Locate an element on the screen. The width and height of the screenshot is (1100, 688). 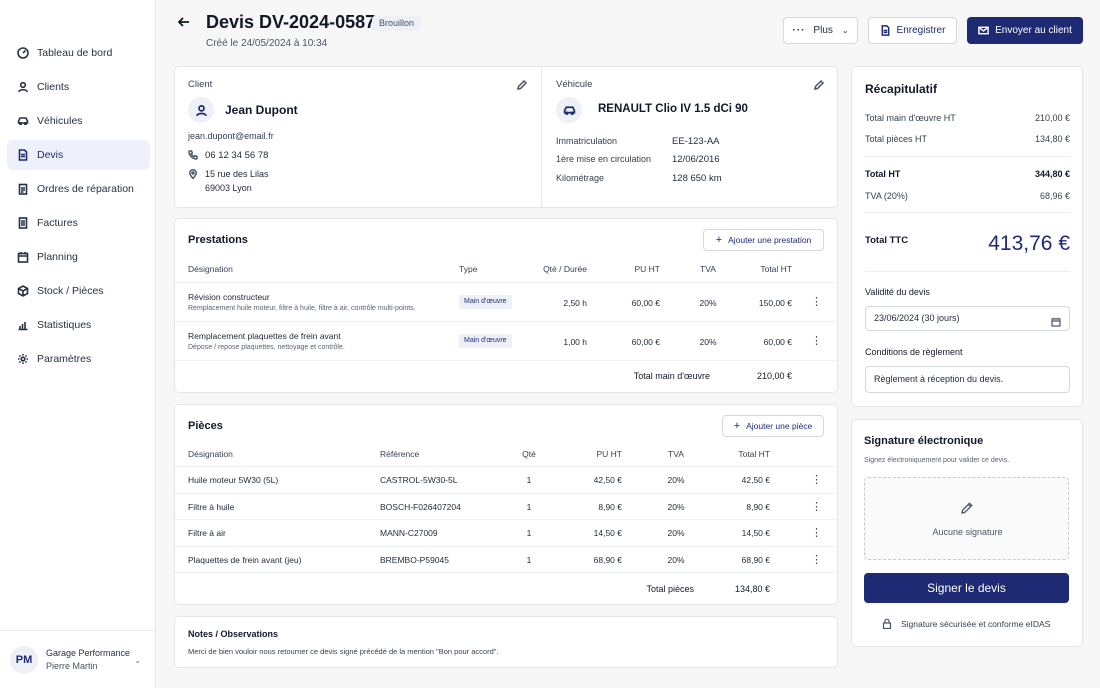
edit-vehicle-icon is located at coordinates (819, 85).